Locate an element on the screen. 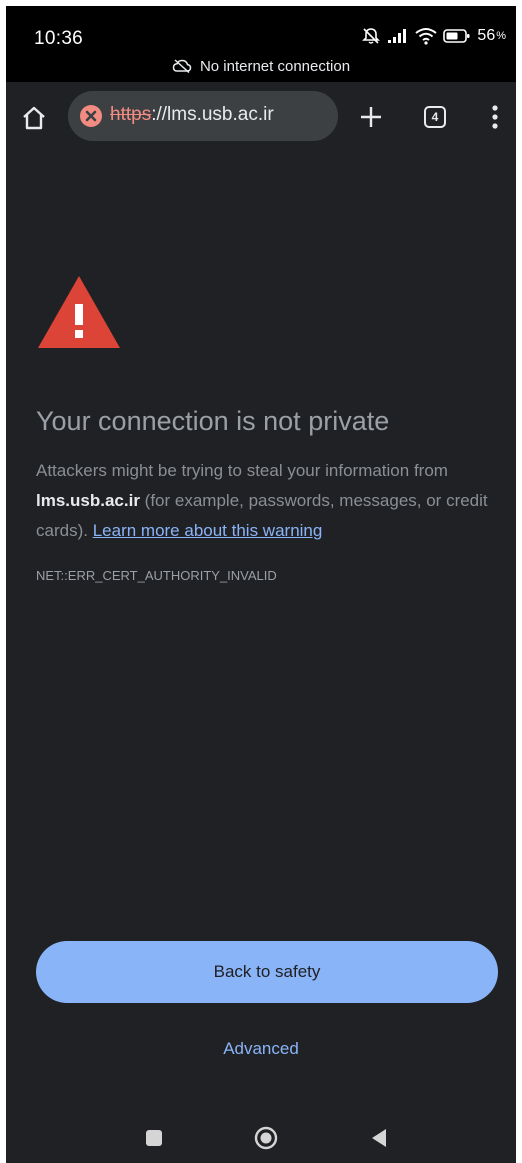 This screenshot has height=1163, width=522. percent-sign: % is located at coordinates (501, 36).